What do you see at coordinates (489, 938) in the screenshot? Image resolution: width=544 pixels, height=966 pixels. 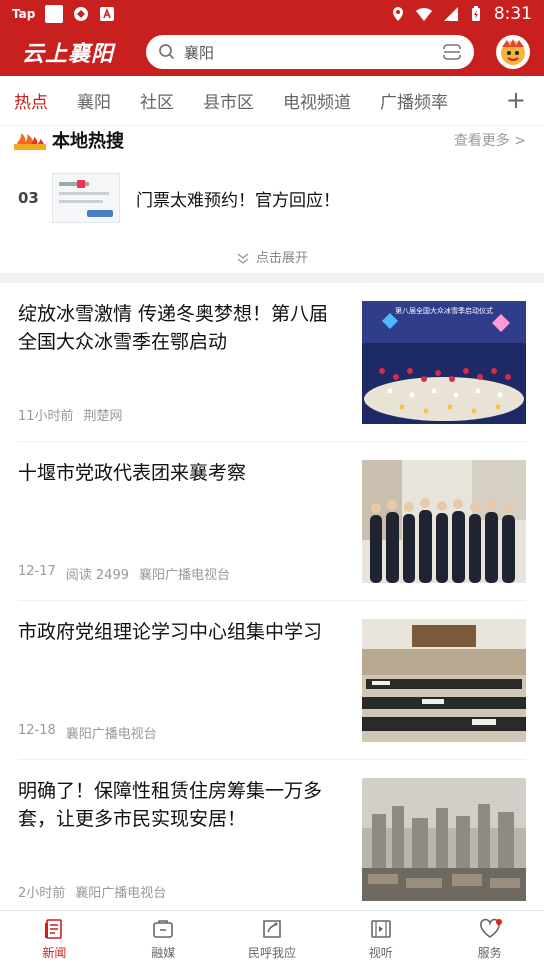 I see `nav-service: 服务` at bounding box center [489, 938].